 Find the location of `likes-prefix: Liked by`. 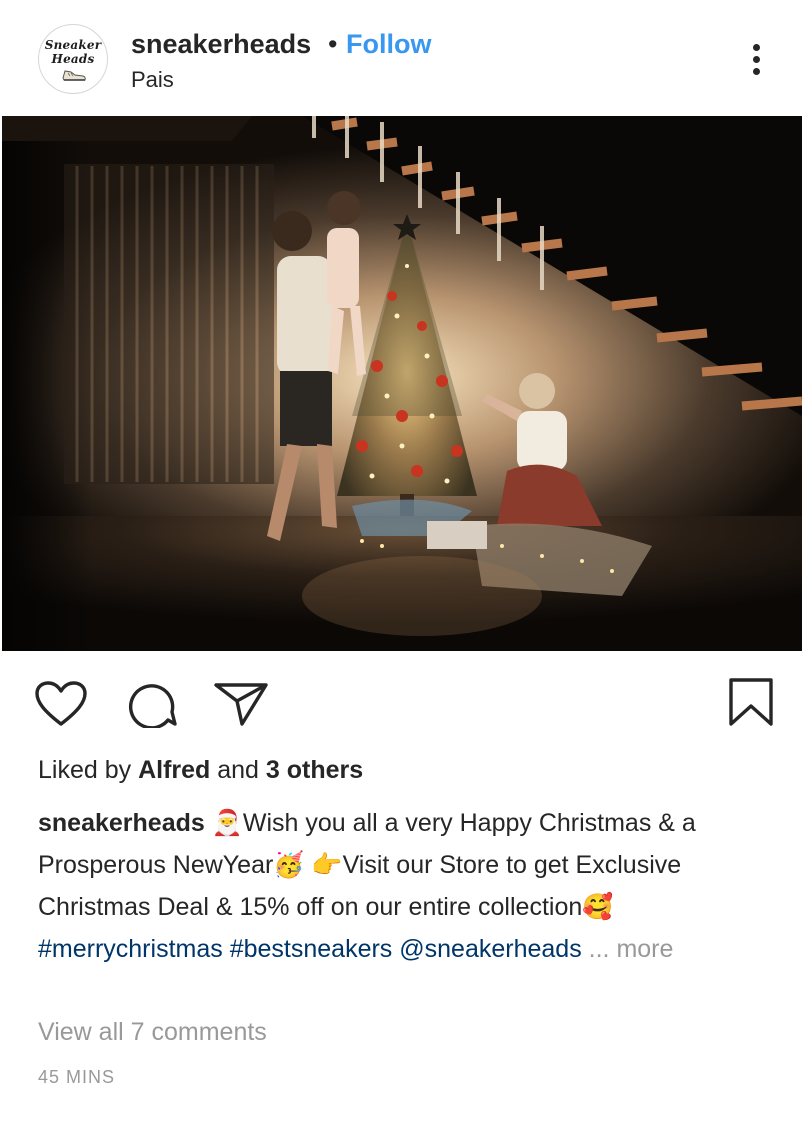

likes-prefix: Liked by is located at coordinates (88, 770).